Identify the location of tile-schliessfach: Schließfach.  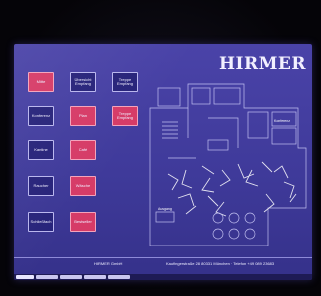
(41, 222).